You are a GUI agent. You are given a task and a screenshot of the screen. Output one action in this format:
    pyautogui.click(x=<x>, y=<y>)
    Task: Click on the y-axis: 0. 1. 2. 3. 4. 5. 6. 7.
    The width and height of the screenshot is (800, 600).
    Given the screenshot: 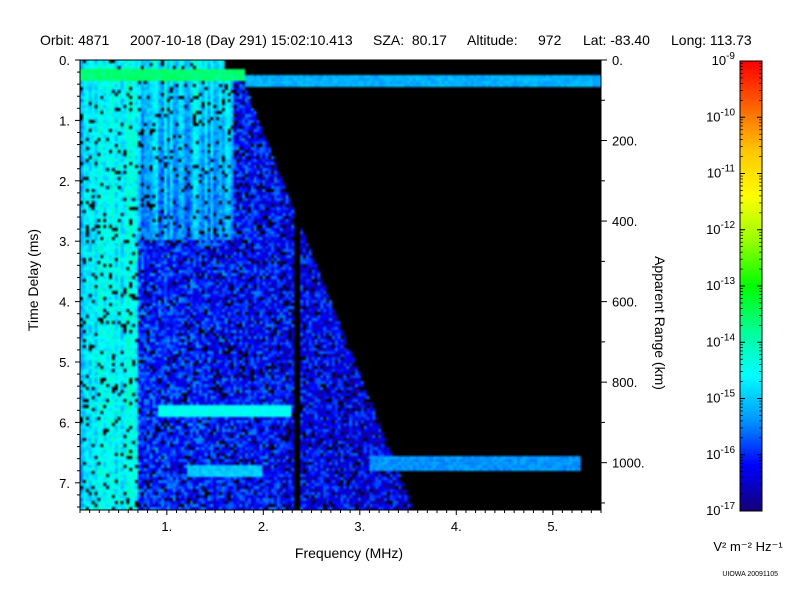 What is the action you would take?
    pyautogui.click(x=69, y=280)
    